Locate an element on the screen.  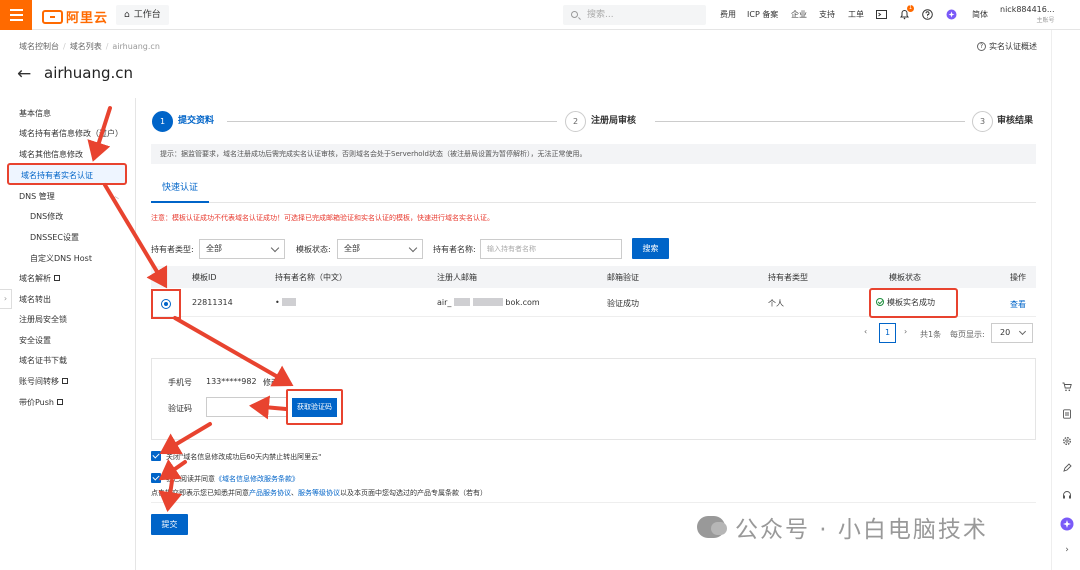
nav-ticket: 工单 is located at coordinates (856, 15).